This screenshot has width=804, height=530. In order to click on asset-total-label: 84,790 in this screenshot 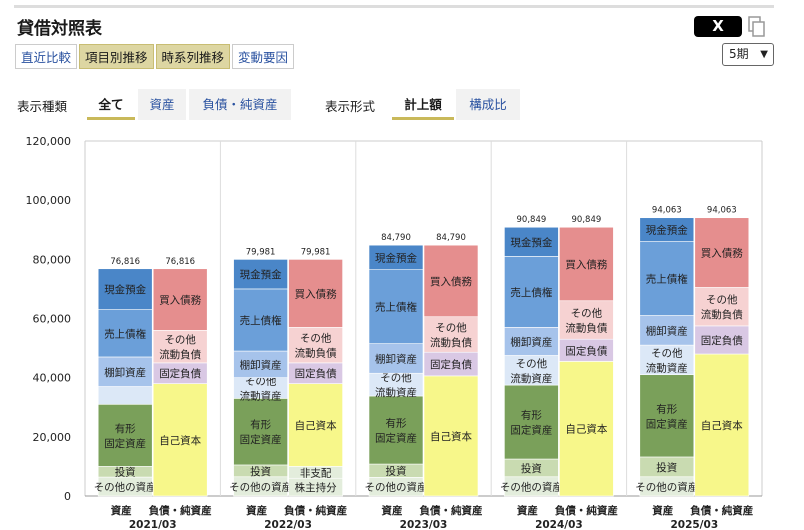, I will do `click(396, 238)`.